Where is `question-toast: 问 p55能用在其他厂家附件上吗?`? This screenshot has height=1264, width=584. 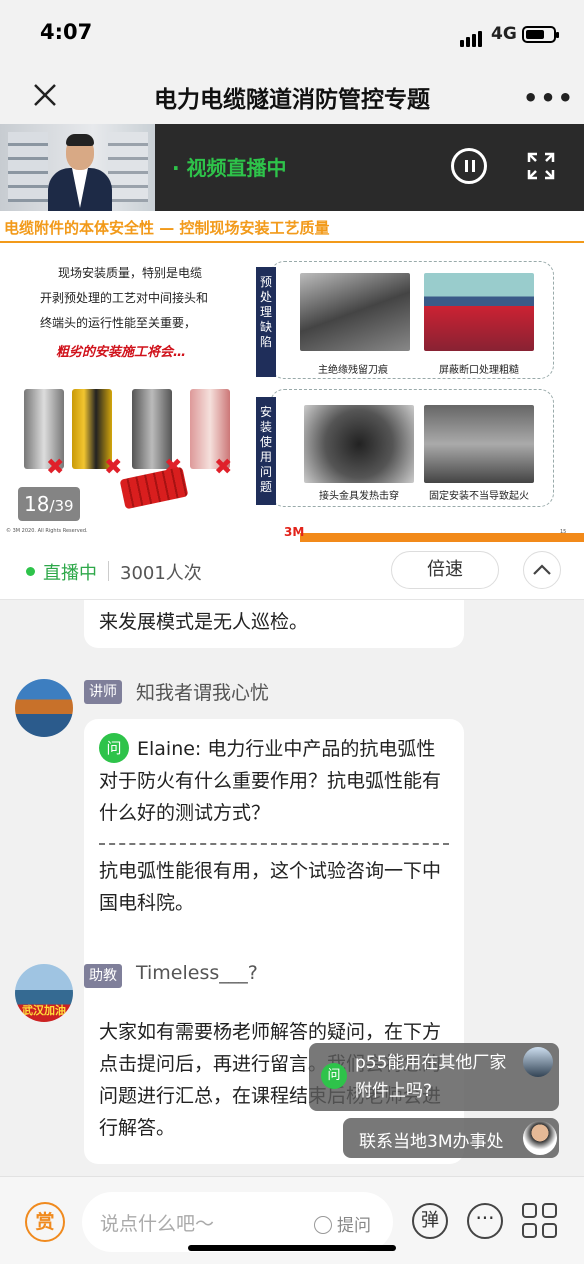 question-toast: 问 p55能用在其他厂家附件上吗? is located at coordinates (434, 1077).